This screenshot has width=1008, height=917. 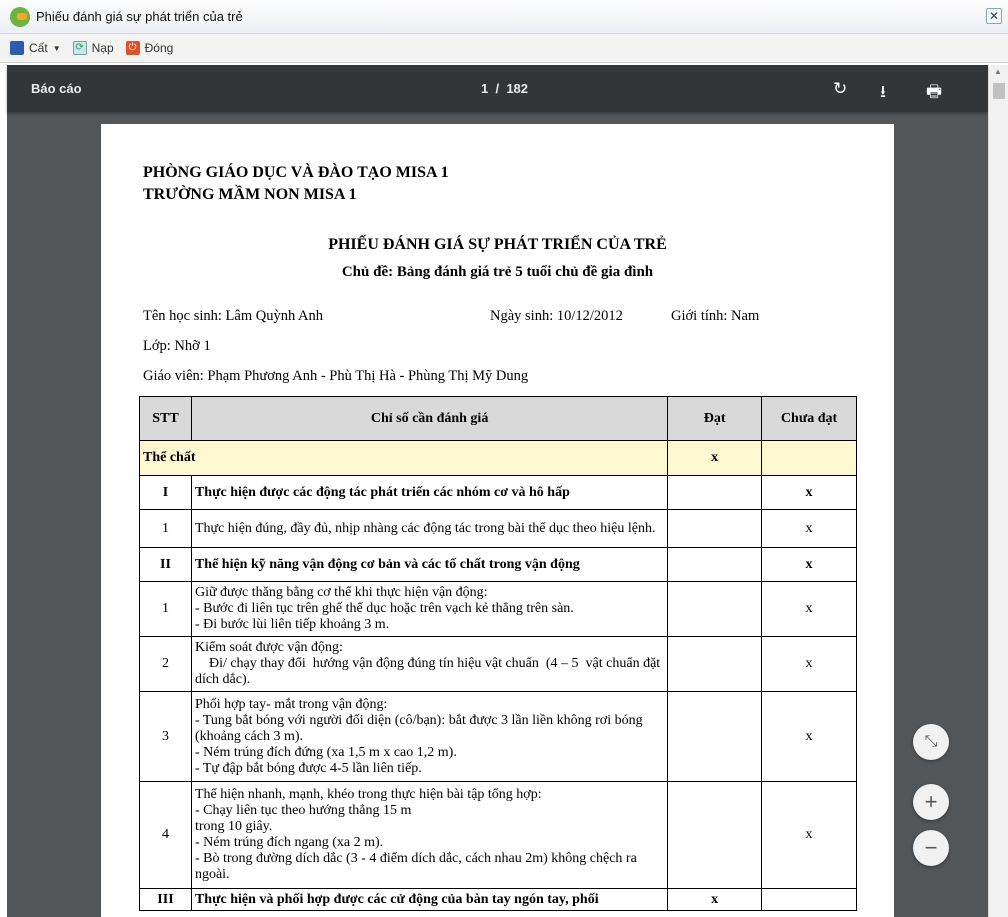 What do you see at coordinates (296, 172) in the screenshot?
I see `org-line-1: PHÒNG GIÁO DỤC VÀ ĐÀO TẠO MISA 1` at bounding box center [296, 172].